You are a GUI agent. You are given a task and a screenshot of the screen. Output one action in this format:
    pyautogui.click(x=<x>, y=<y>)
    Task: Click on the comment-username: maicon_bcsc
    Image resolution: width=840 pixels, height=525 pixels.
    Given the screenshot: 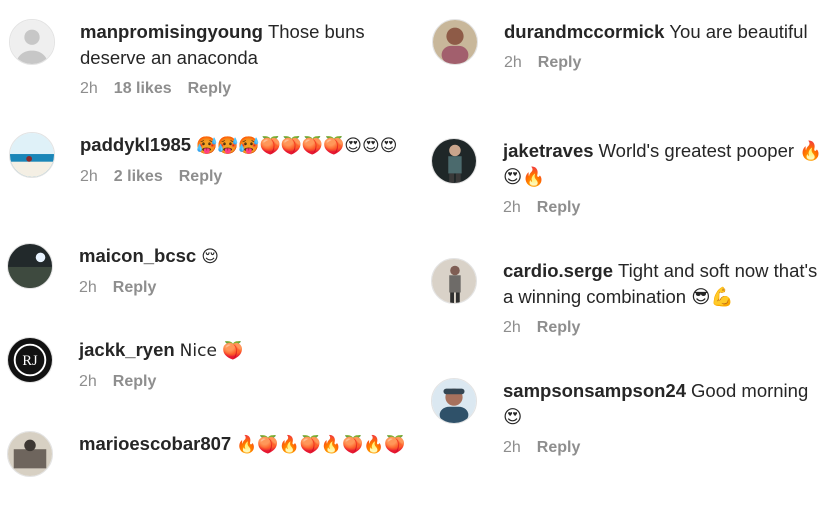 What is the action you would take?
    pyautogui.click(x=137, y=255)
    